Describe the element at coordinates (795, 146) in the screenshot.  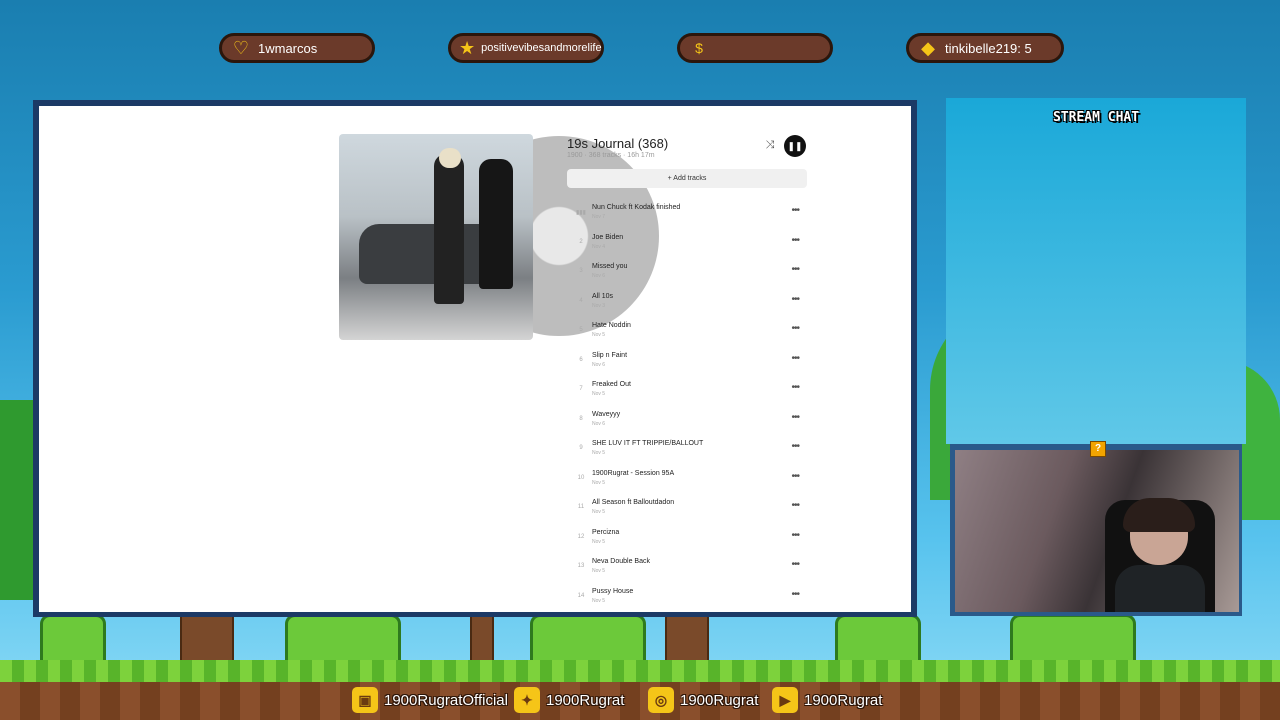
I see `pause-button: ❚❚` at that location.